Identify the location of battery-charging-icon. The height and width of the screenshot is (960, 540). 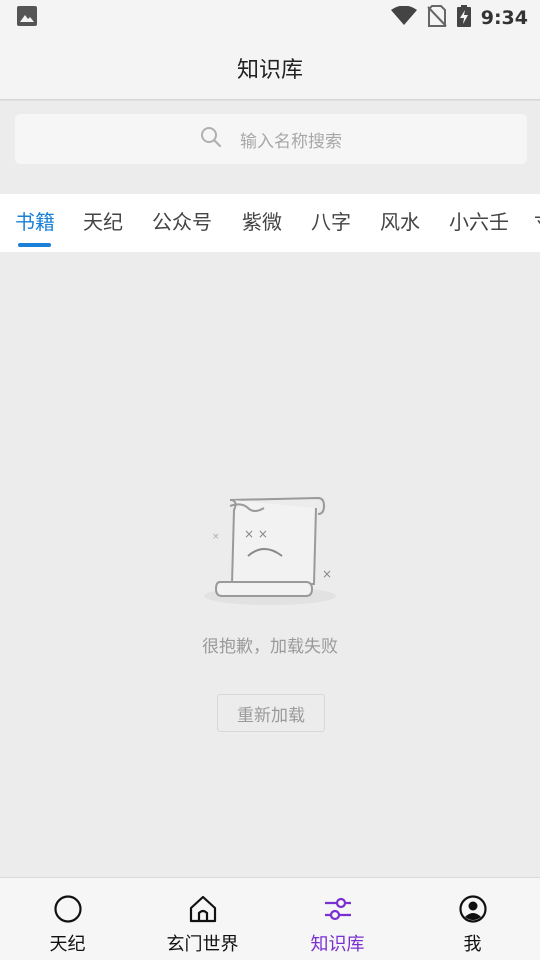
(463, 18).